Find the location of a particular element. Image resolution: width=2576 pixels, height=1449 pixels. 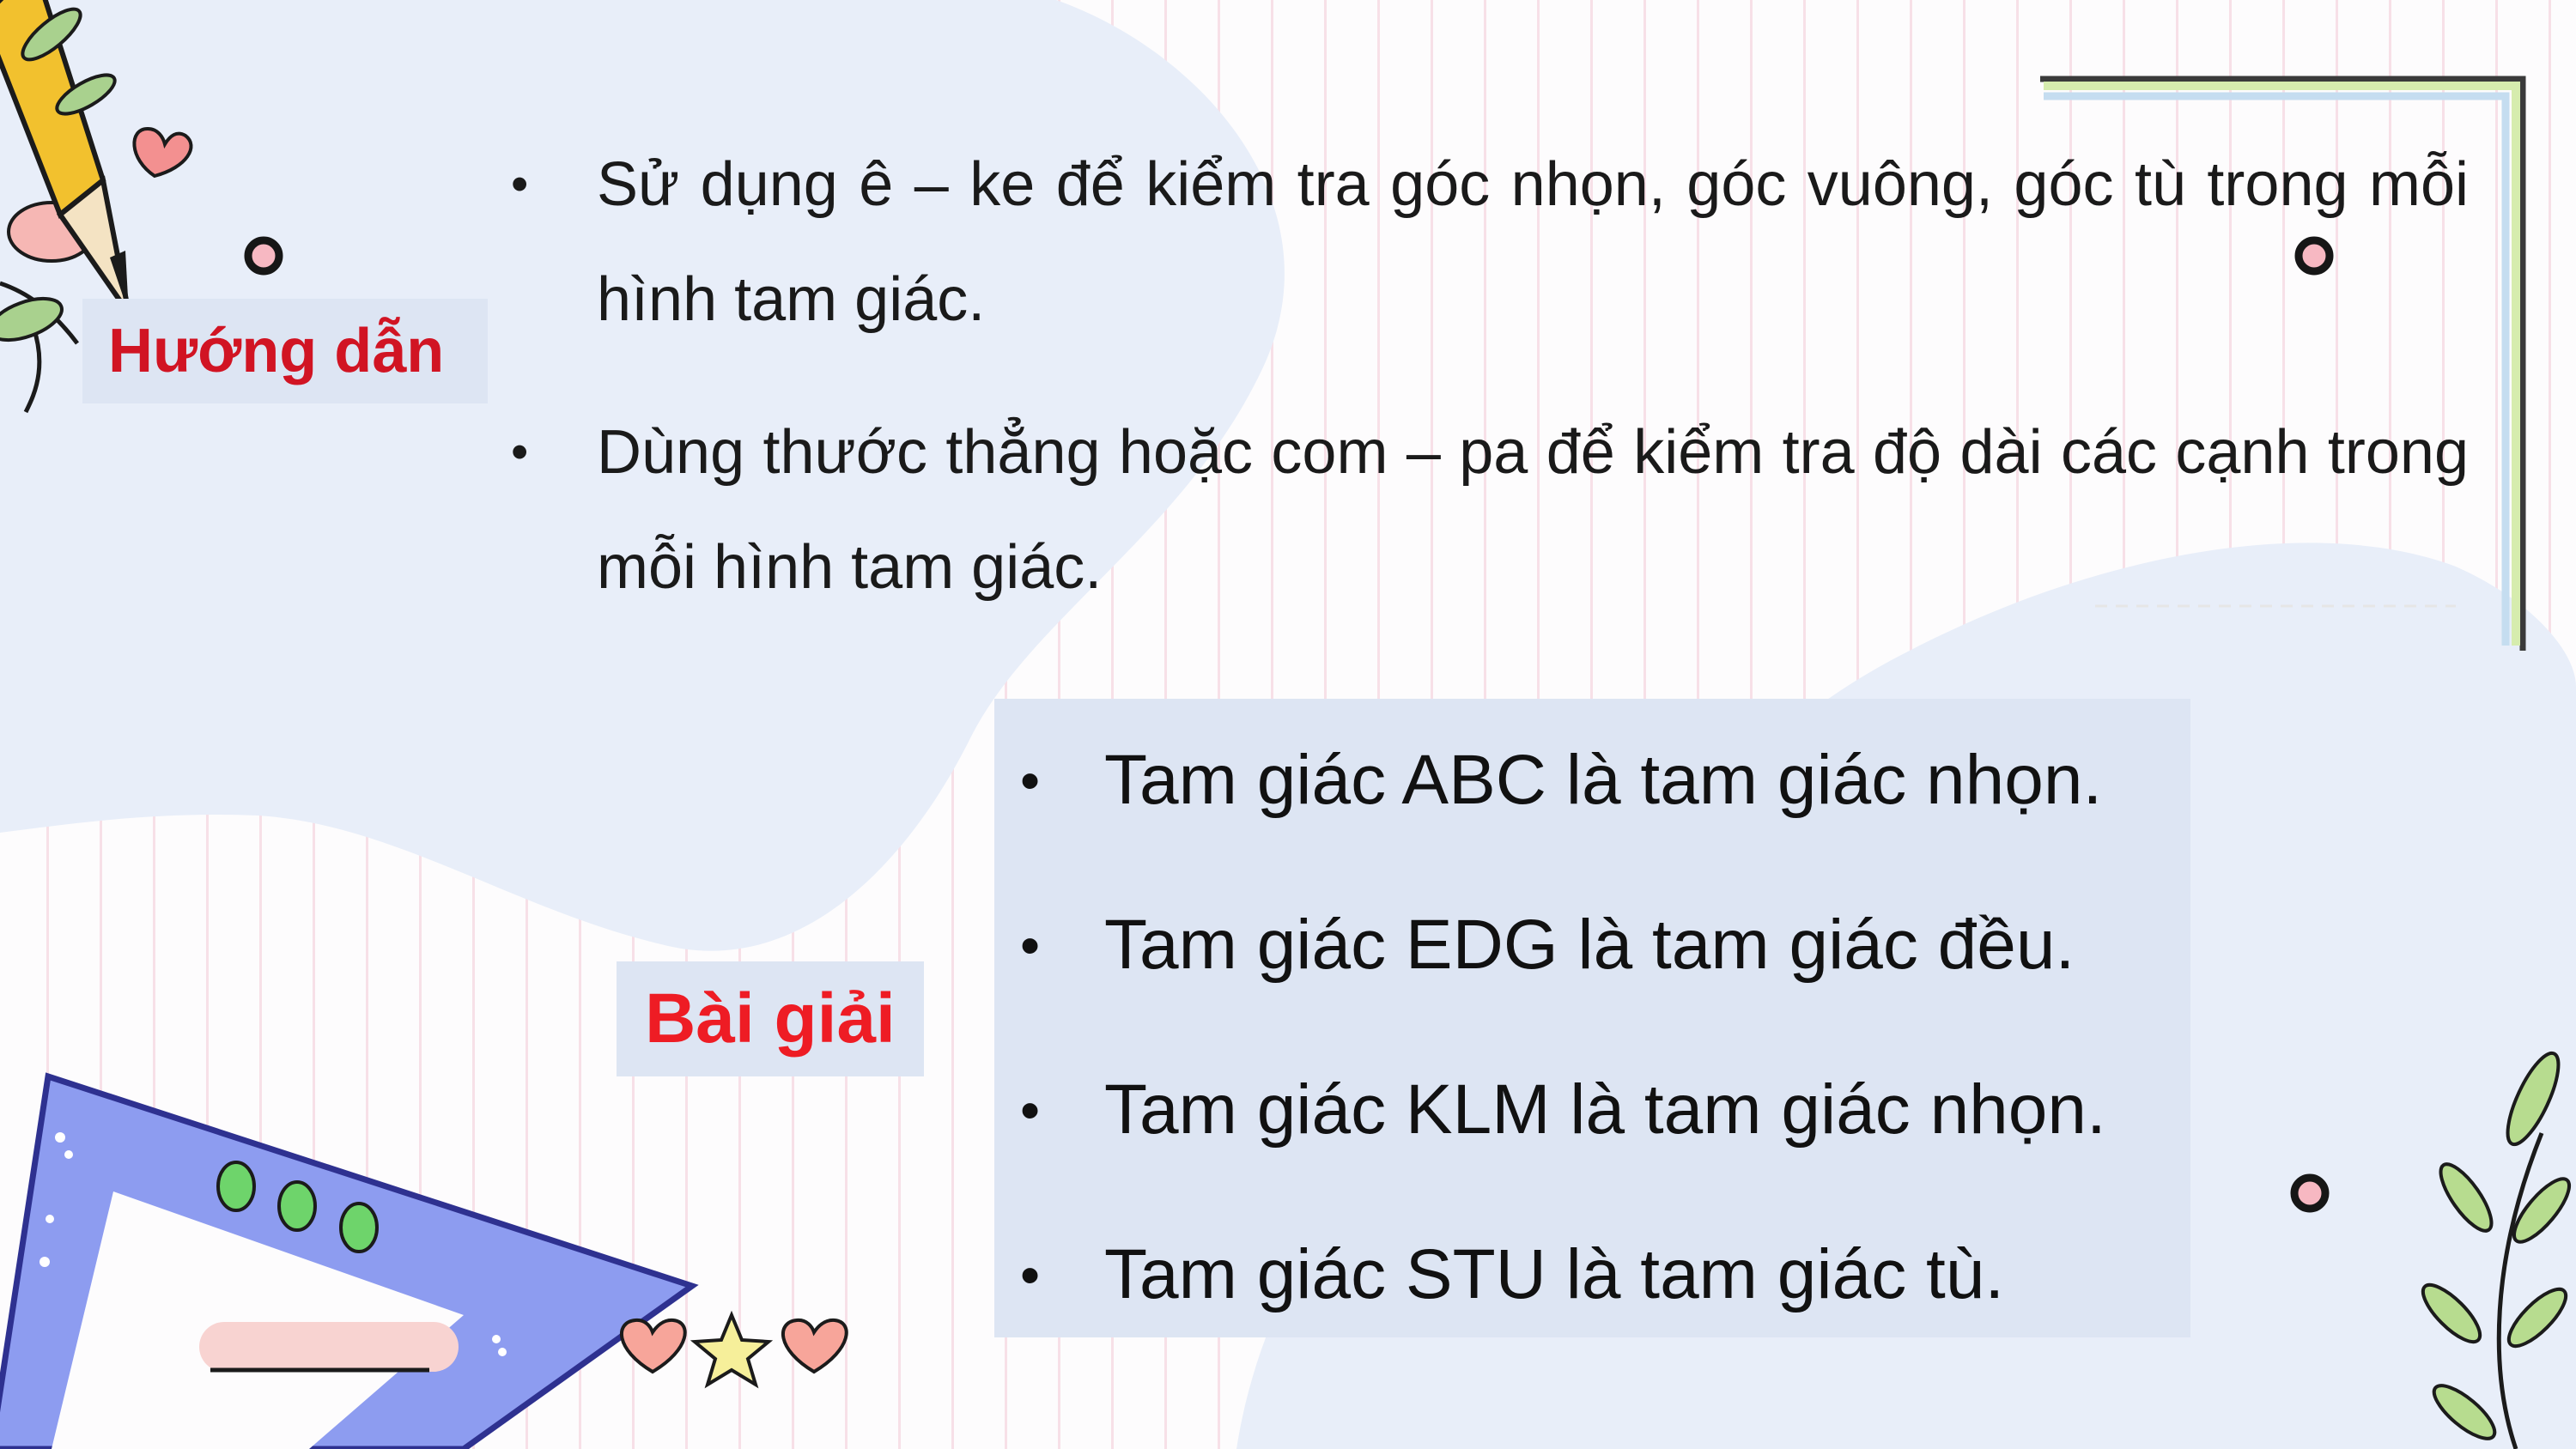

star-icon is located at coordinates (732, 1349).